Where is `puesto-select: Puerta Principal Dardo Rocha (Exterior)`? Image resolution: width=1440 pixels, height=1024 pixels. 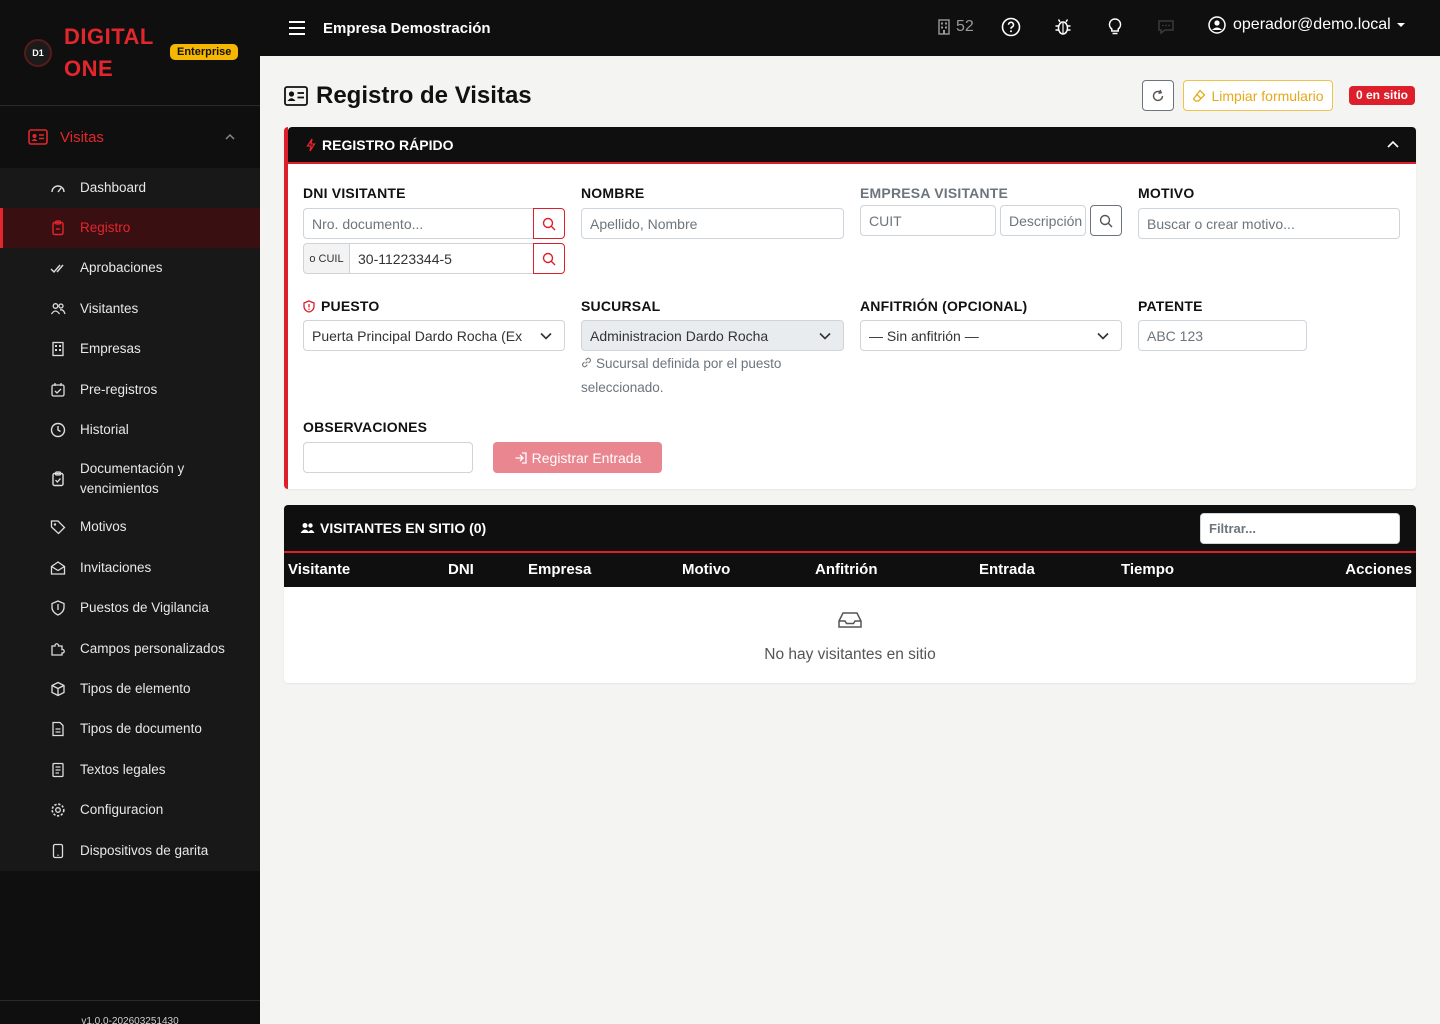 puesto-select: Puerta Principal Dardo Rocha (Exterior) is located at coordinates (434, 335).